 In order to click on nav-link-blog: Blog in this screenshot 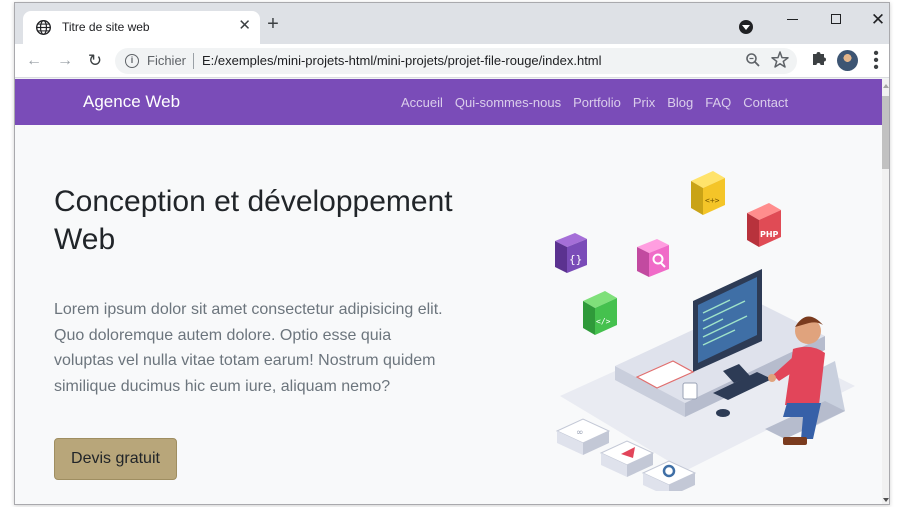, I will do `click(680, 102)`.